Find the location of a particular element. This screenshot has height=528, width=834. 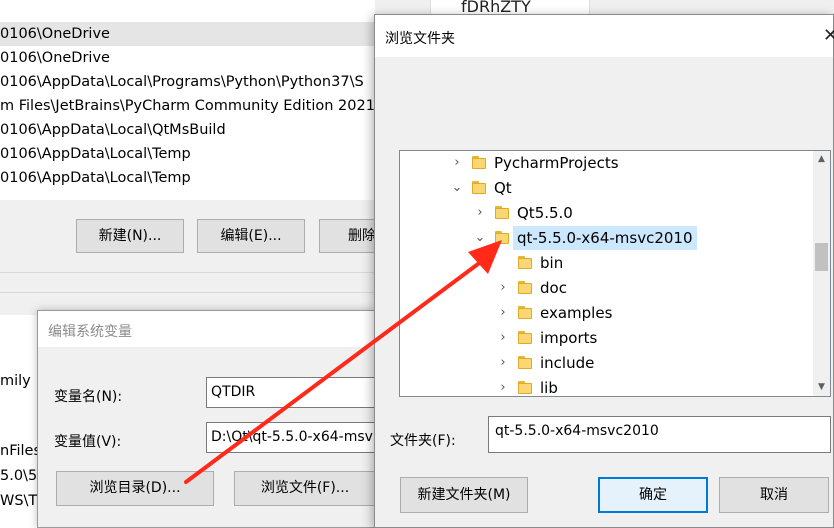

tree-item-examples: › examples is located at coordinates (596, 313).